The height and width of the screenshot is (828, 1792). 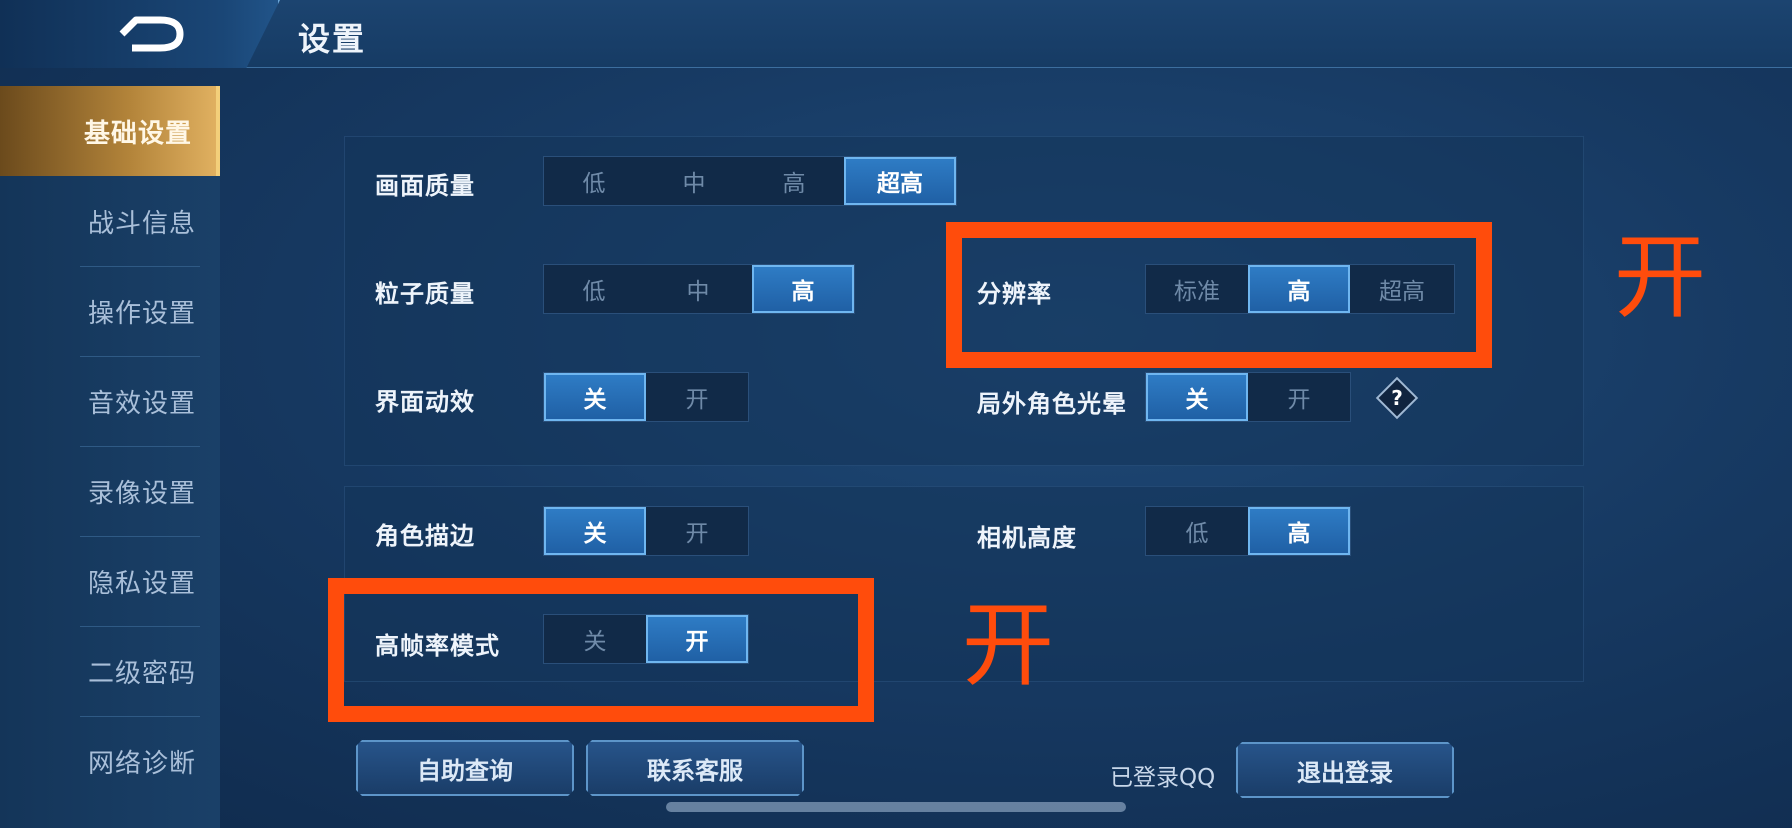 I want to click on hero-glow-toggle: 关 开, so click(x=1248, y=397).